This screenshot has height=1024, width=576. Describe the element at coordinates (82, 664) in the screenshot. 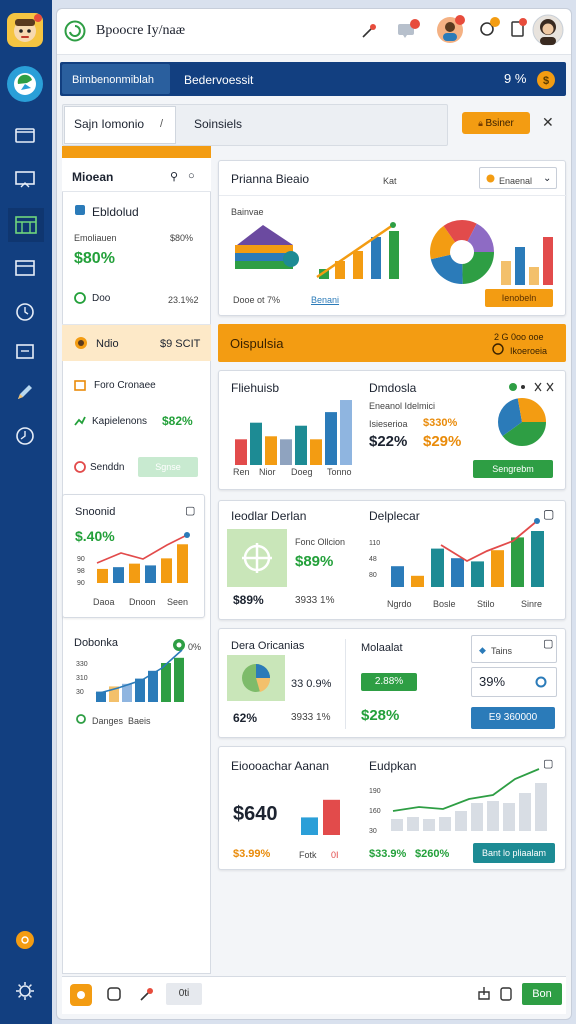

I see `panel-4-tick-1: 330` at that location.